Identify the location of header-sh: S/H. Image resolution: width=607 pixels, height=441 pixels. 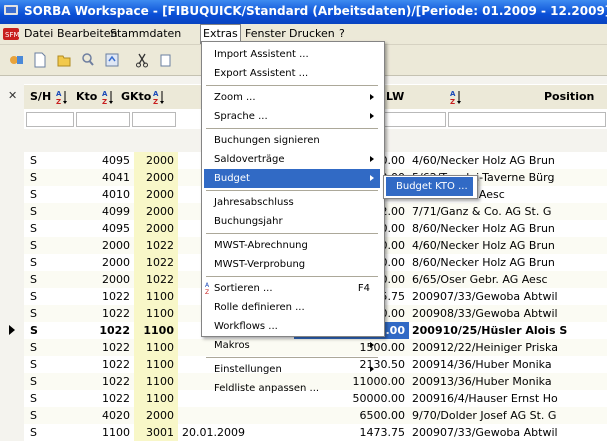
(40, 97).